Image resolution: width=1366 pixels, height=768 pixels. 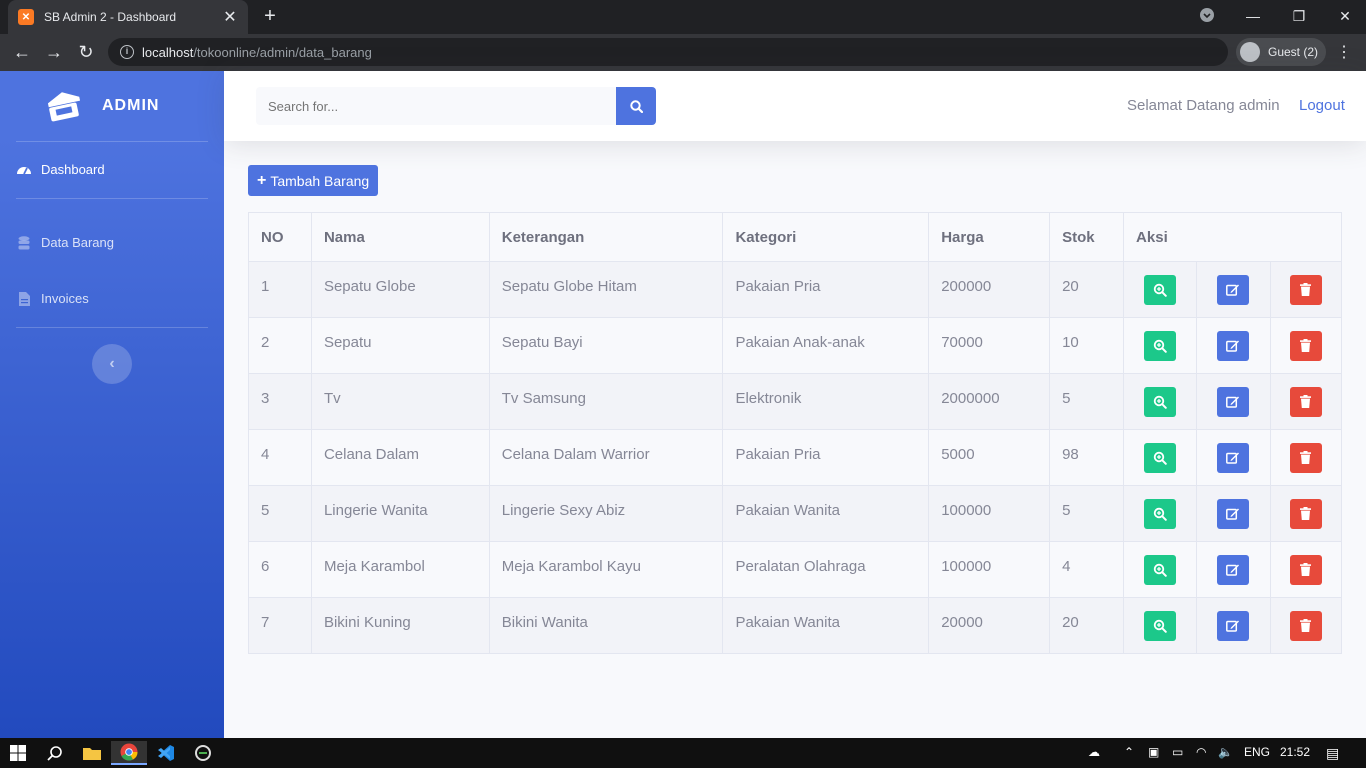 I want to click on search-button, so click(x=636, y=106).